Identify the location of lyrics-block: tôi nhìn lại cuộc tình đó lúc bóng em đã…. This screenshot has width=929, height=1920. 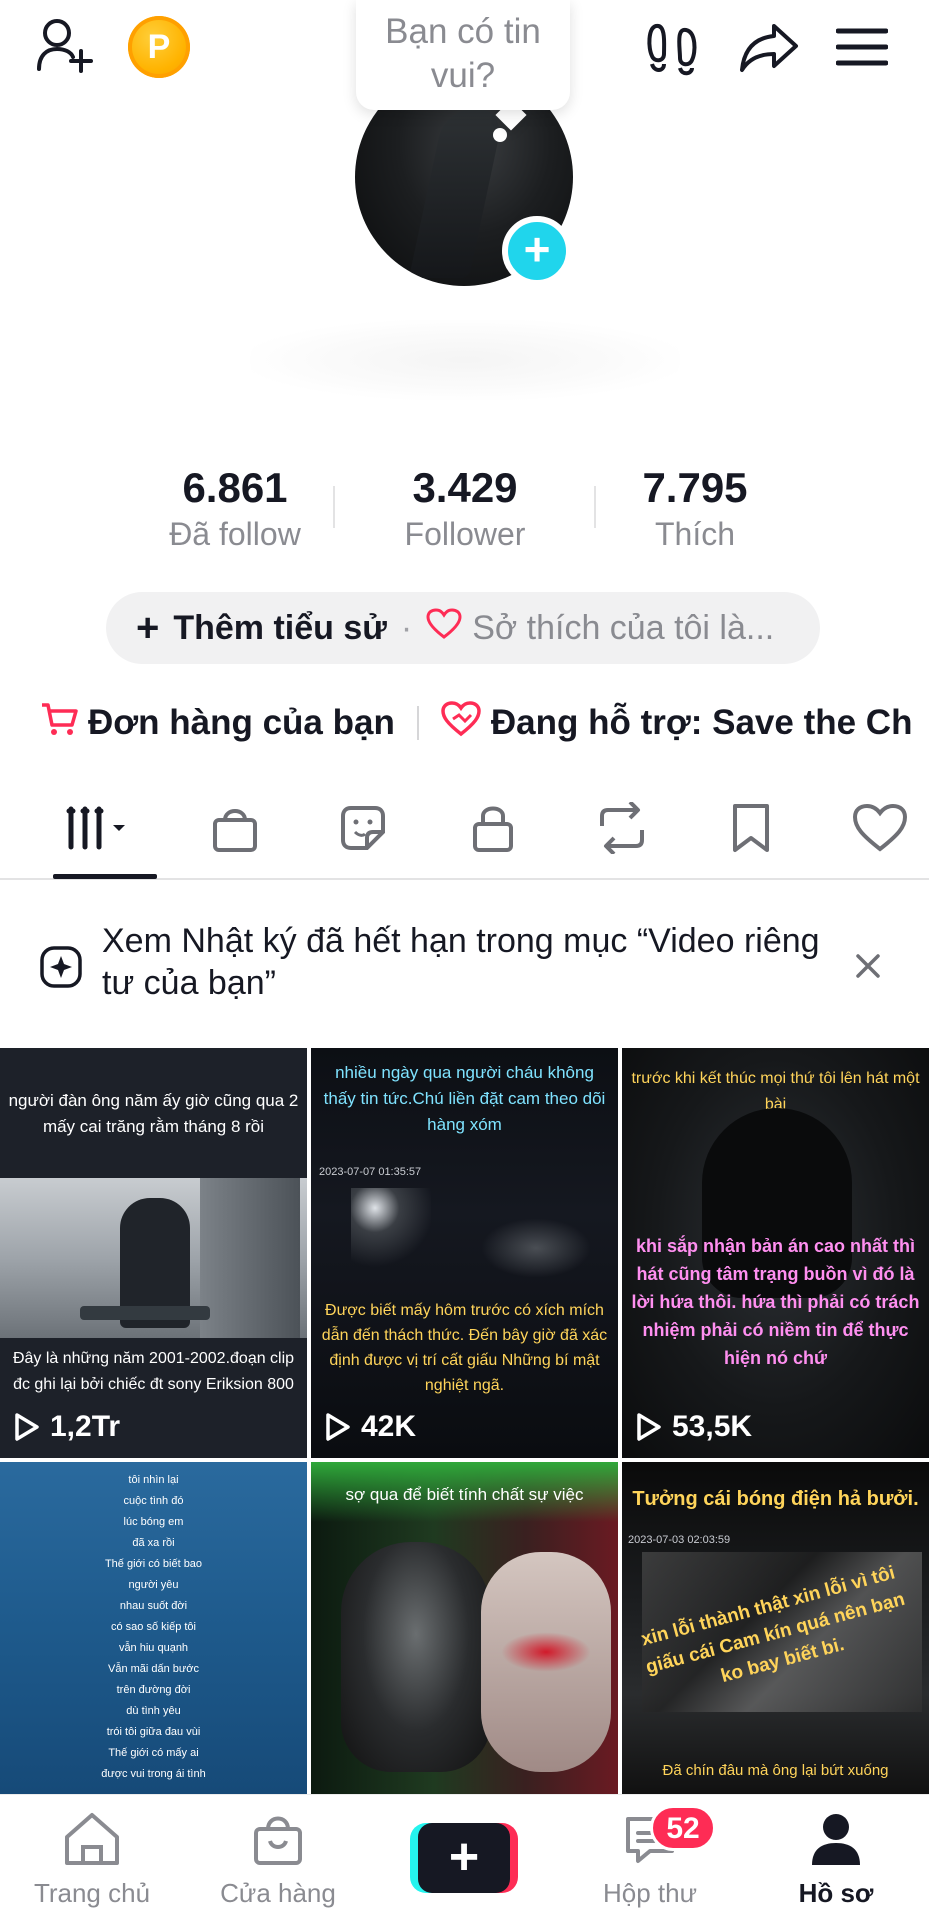
(153, 1627).